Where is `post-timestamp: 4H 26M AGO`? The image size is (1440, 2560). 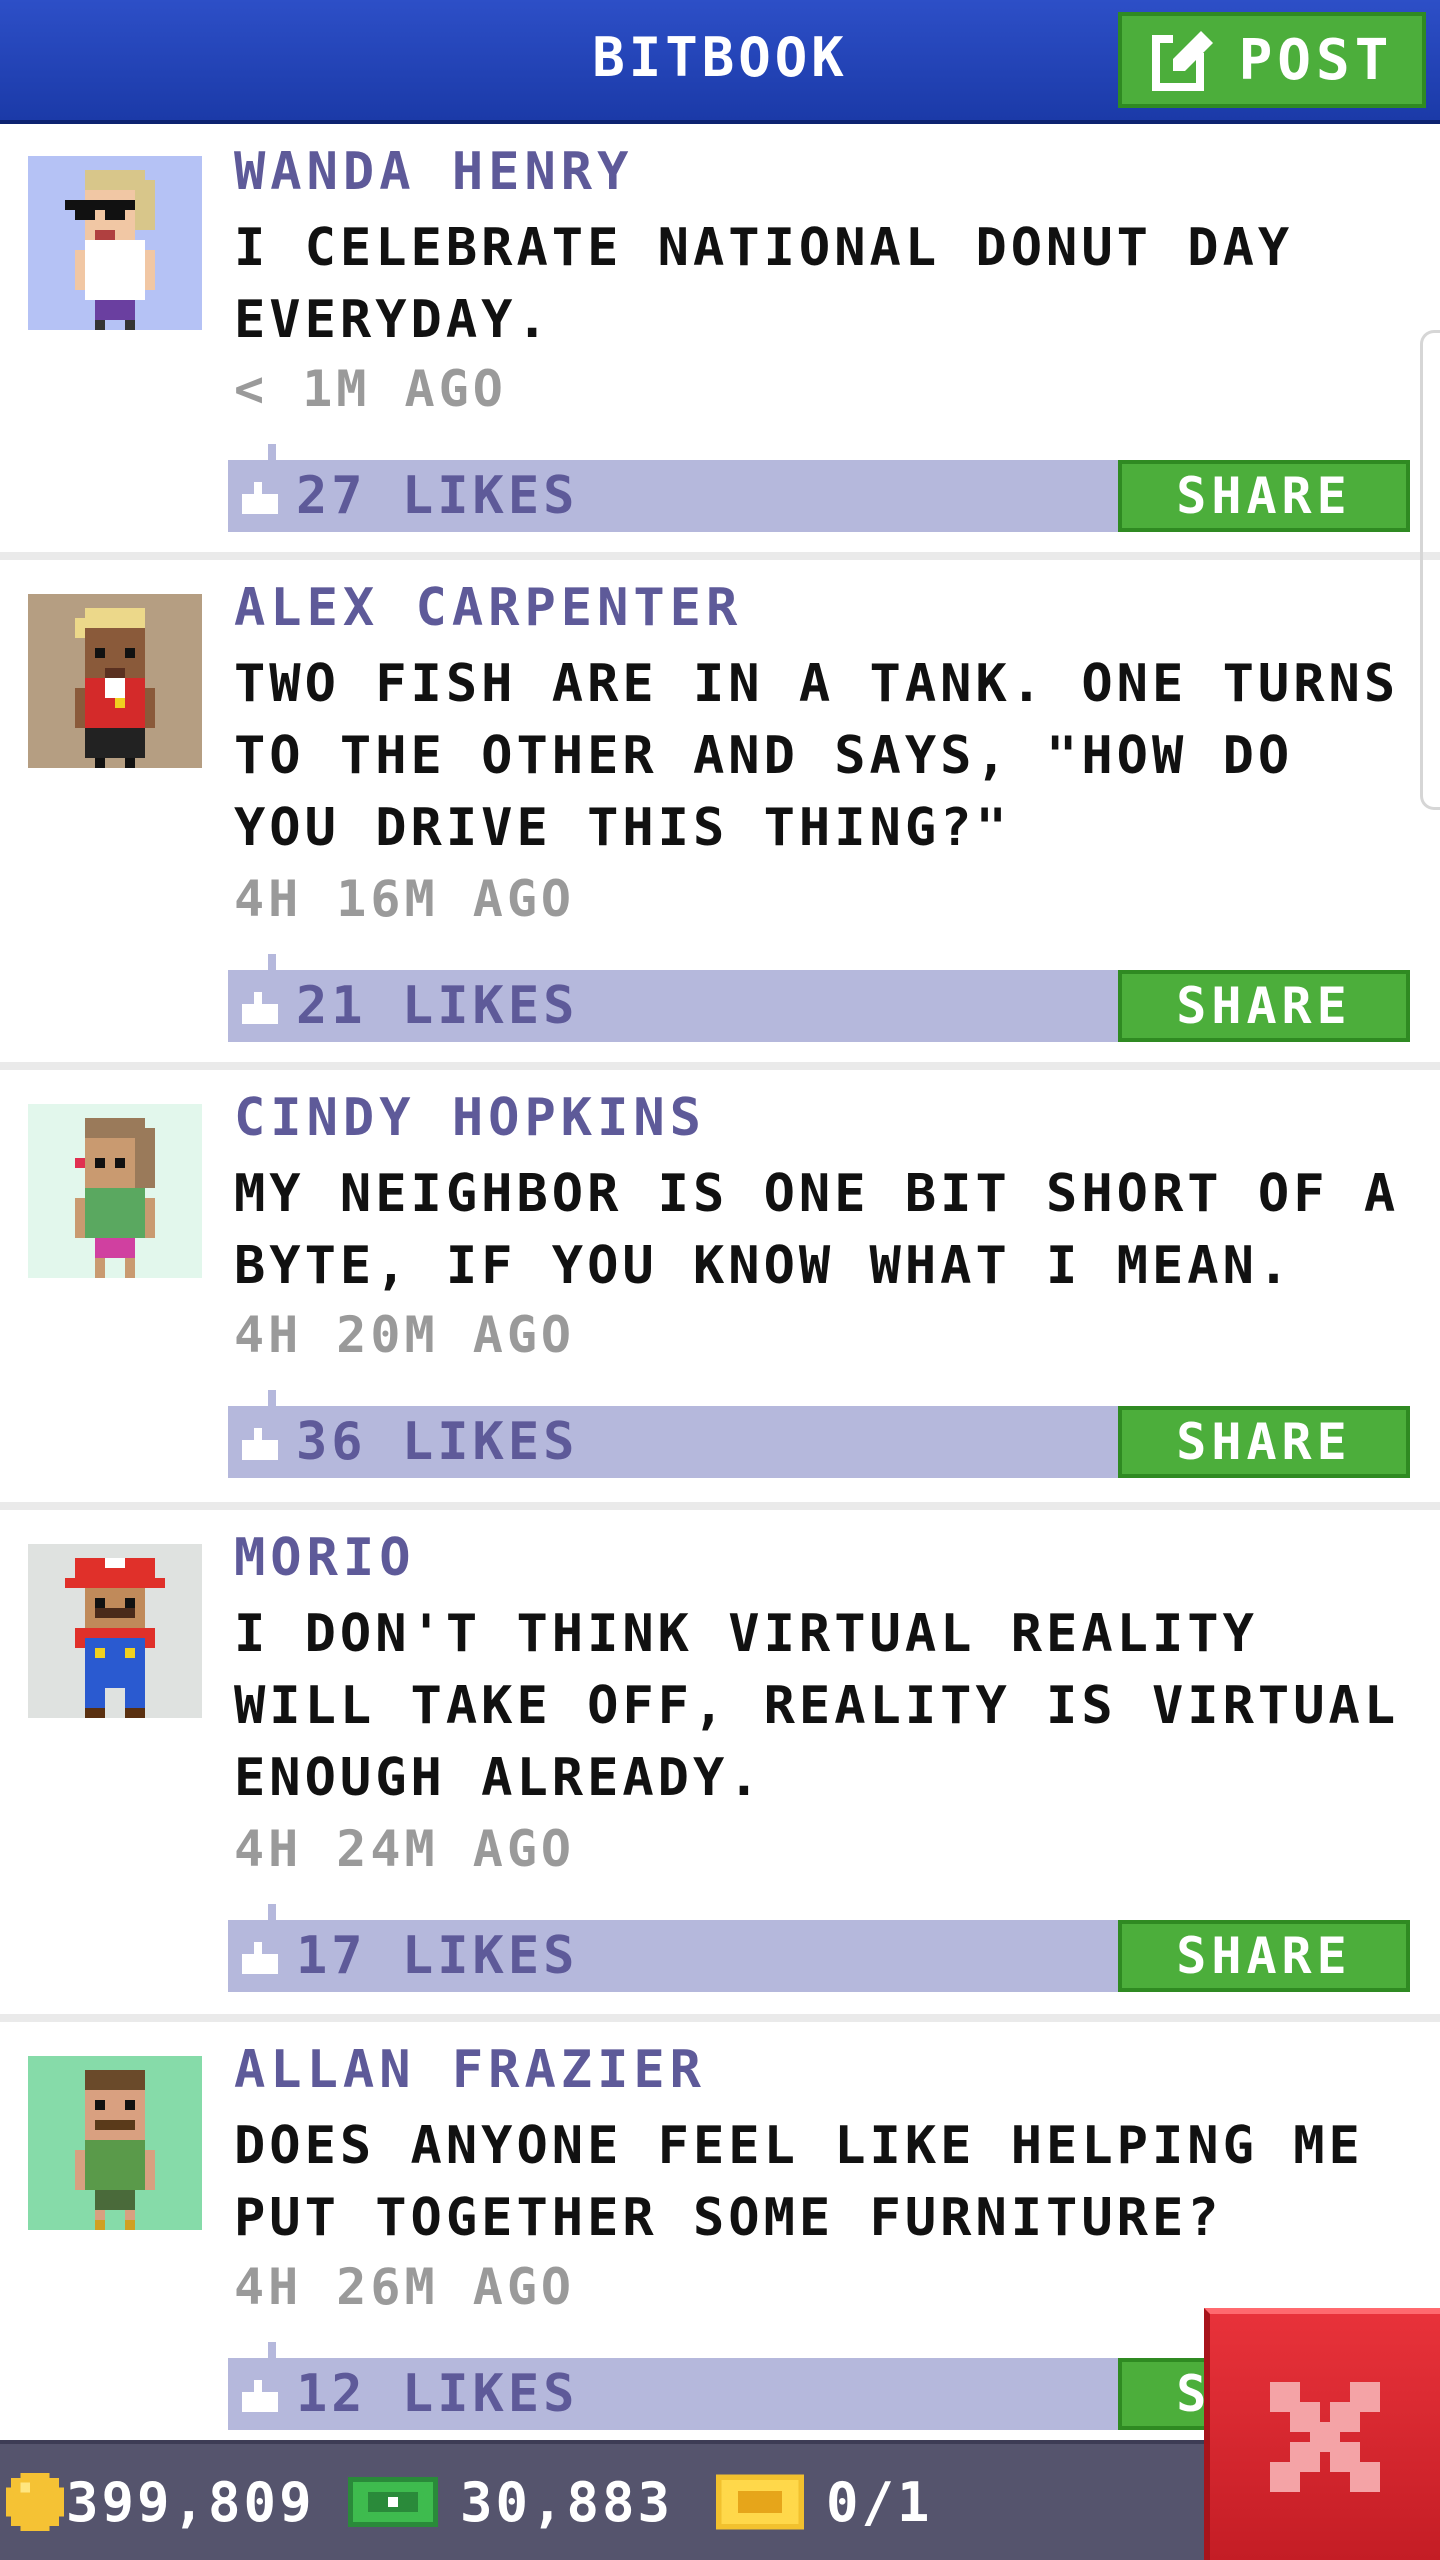 post-timestamp: 4H 26M AGO is located at coordinates (405, 2287).